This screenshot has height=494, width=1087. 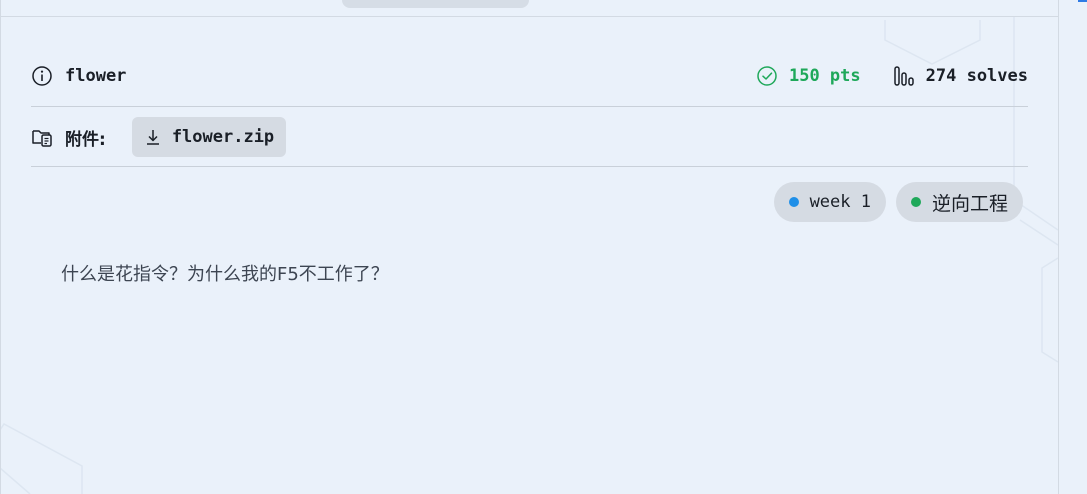 What do you see at coordinates (1058, 247) in the screenshot?
I see `right-border` at bounding box center [1058, 247].